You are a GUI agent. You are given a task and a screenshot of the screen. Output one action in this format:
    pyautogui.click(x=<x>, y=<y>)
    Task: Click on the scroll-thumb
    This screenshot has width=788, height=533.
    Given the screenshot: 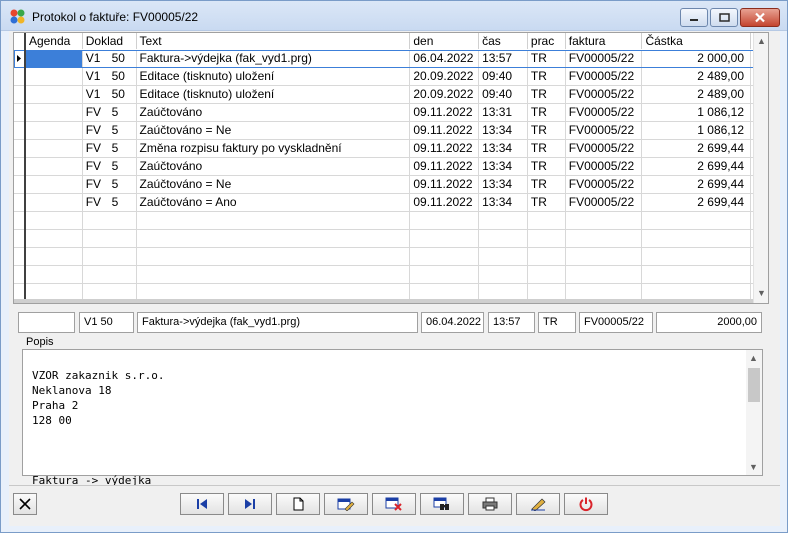 What is the action you would take?
    pyautogui.click(x=754, y=385)
    